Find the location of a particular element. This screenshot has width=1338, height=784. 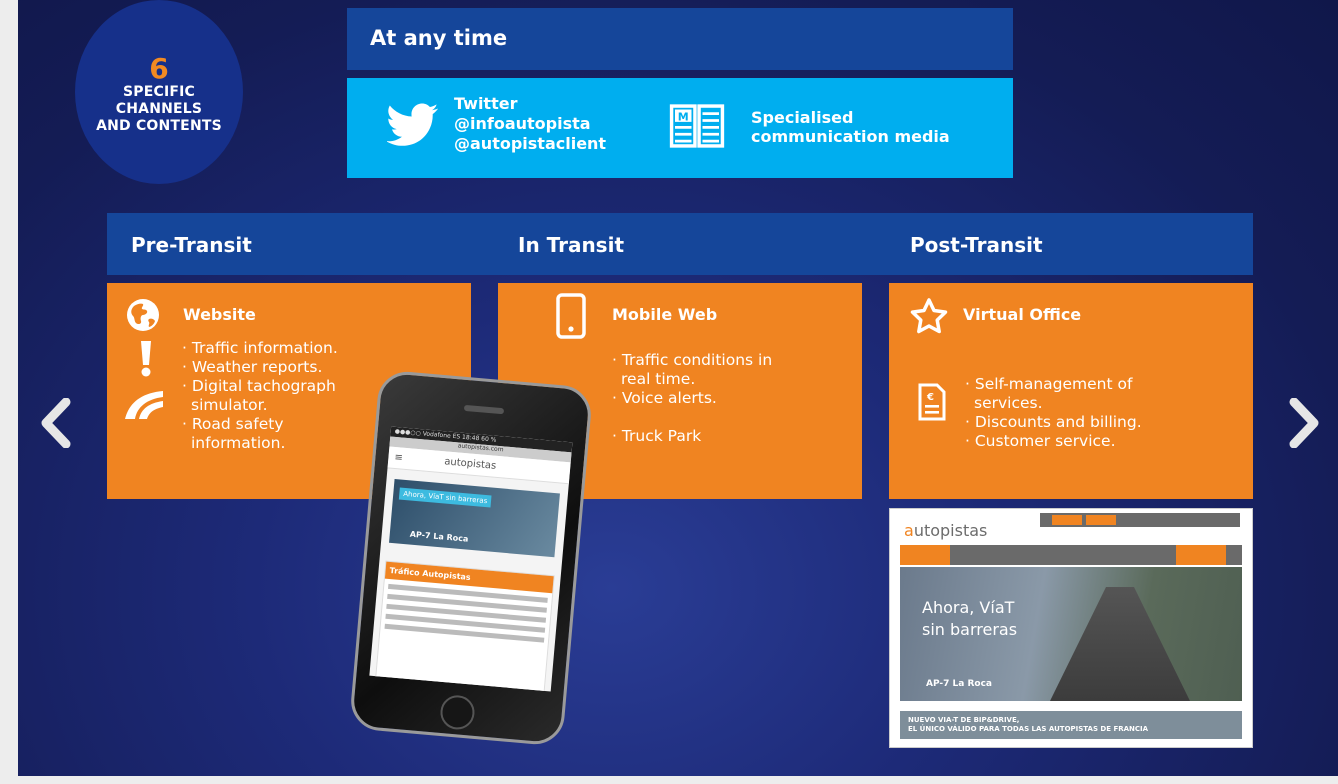

feature-truck-park: Truck Park is located at coordinates (730, 436).